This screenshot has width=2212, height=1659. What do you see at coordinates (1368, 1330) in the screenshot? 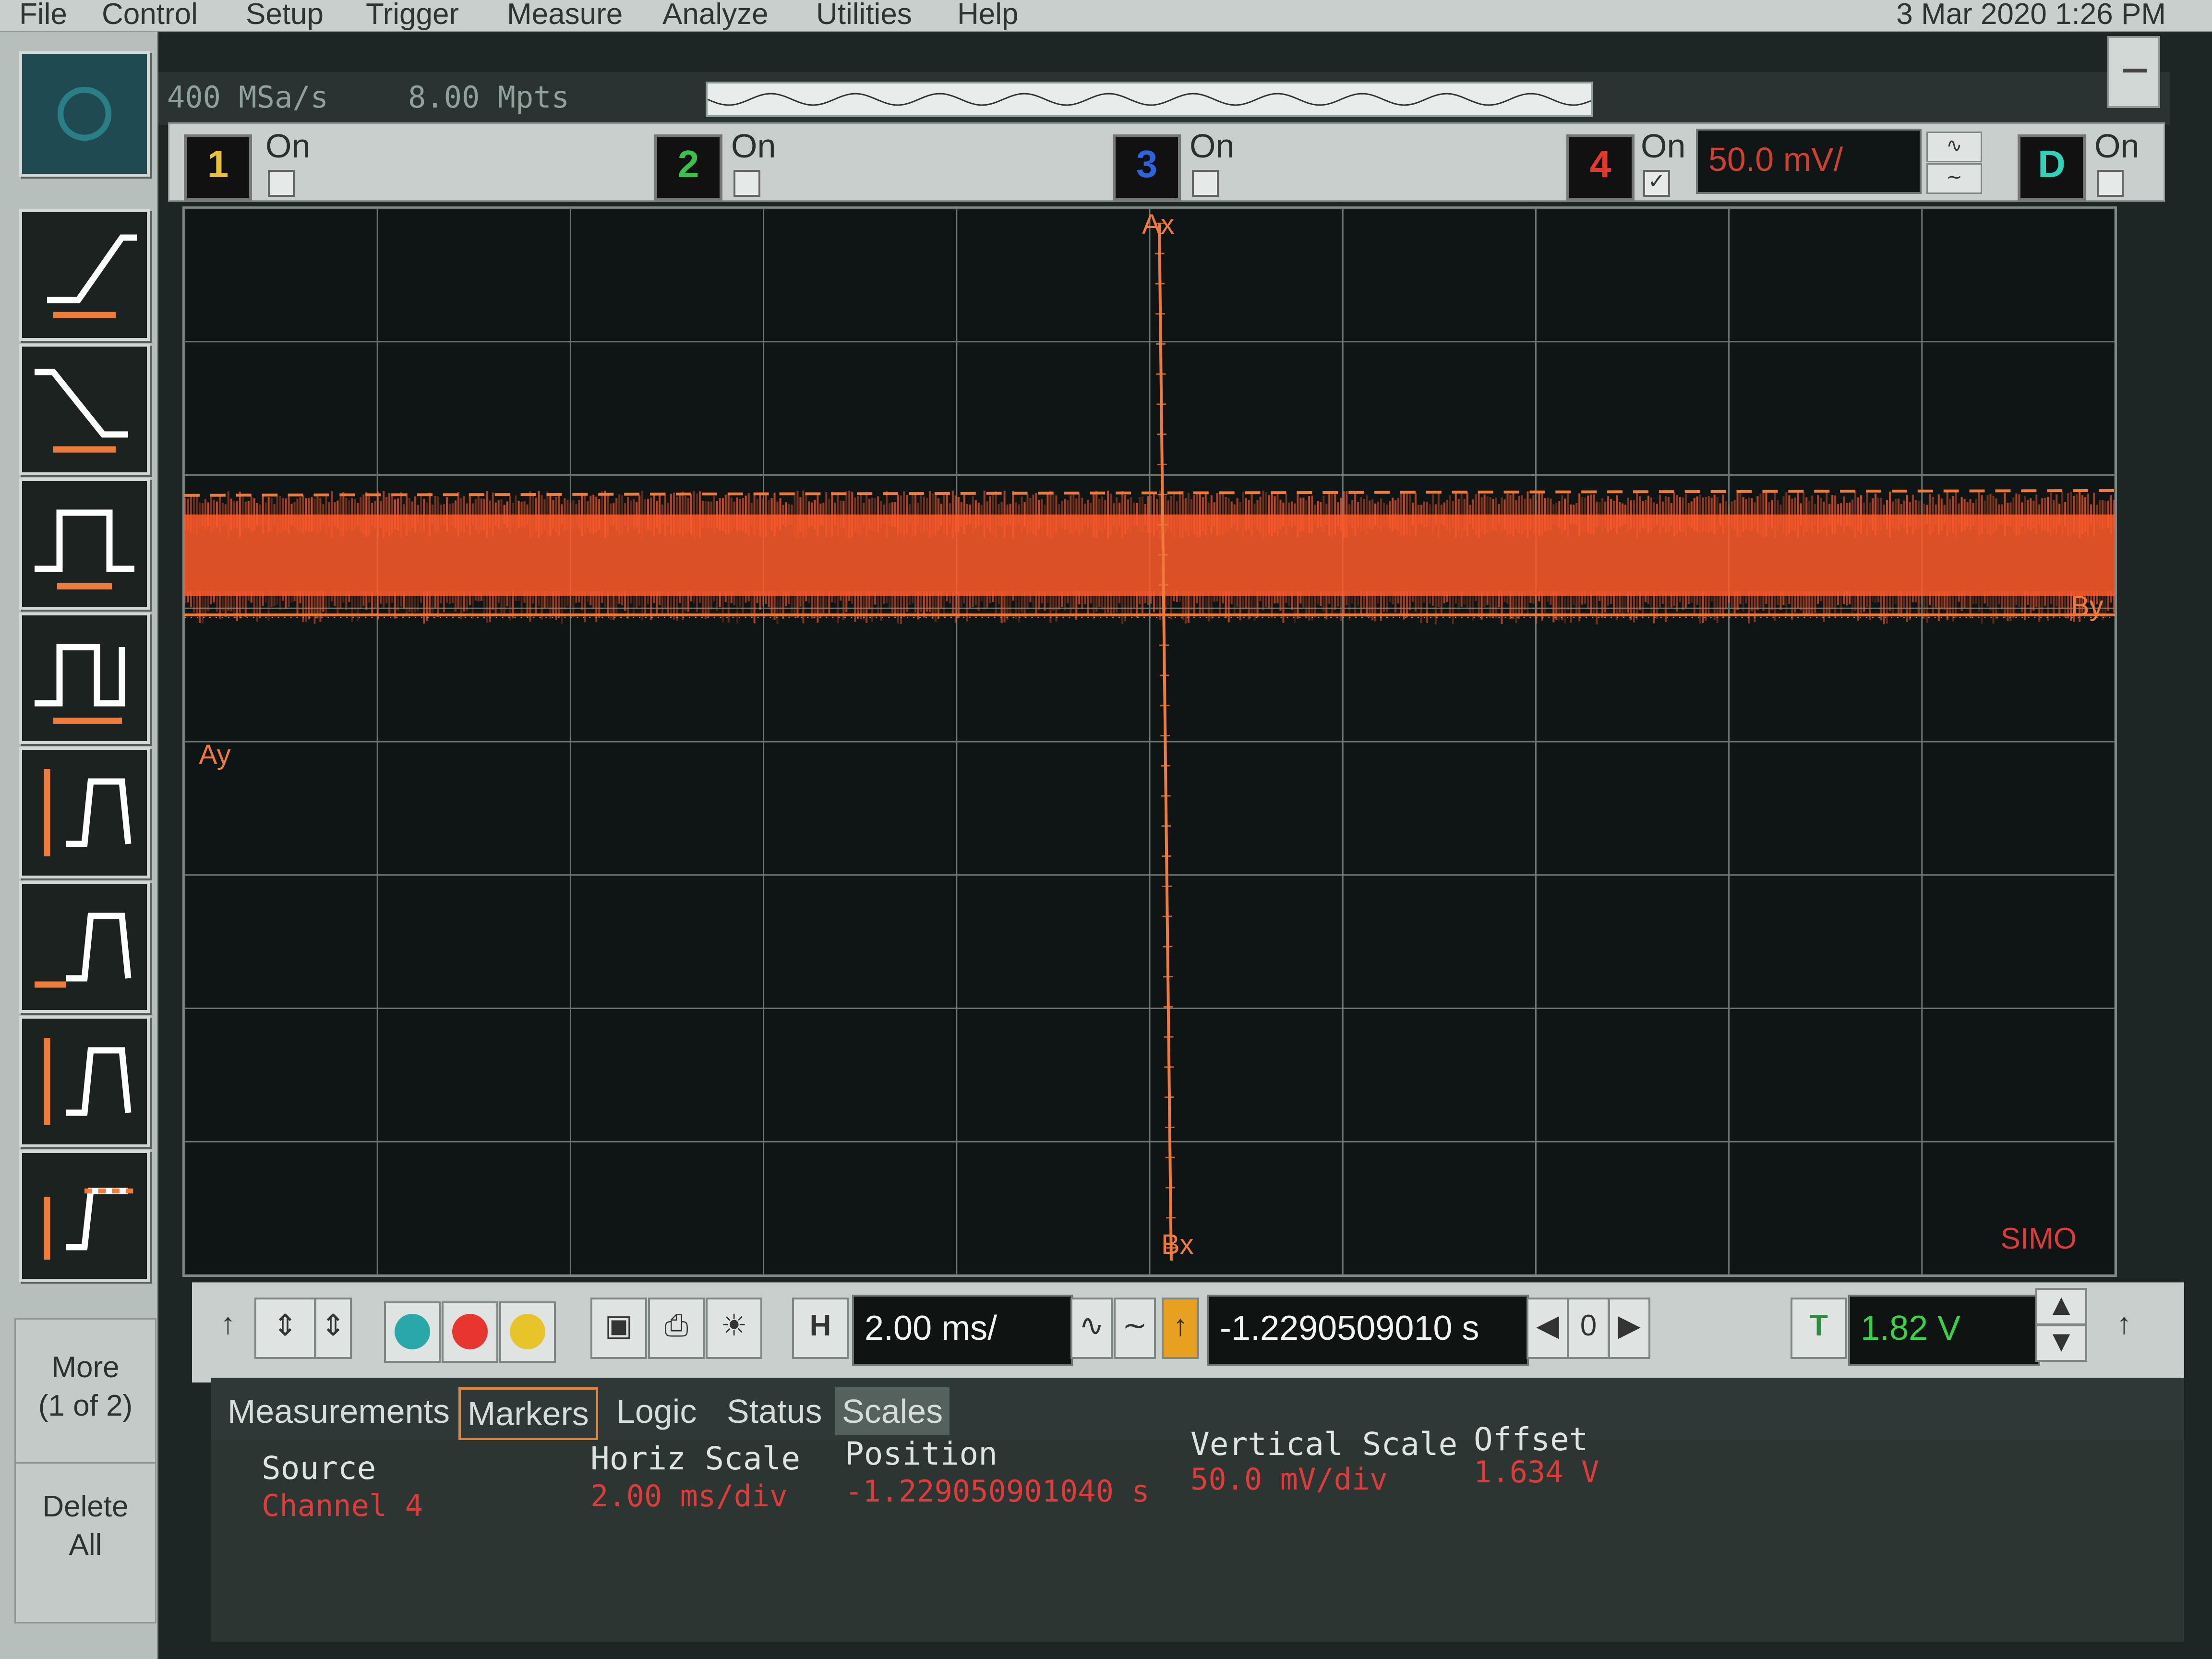
I see `horizontal-delay-field: -1.2290509010 s` at bounding box center [1368, 1330].